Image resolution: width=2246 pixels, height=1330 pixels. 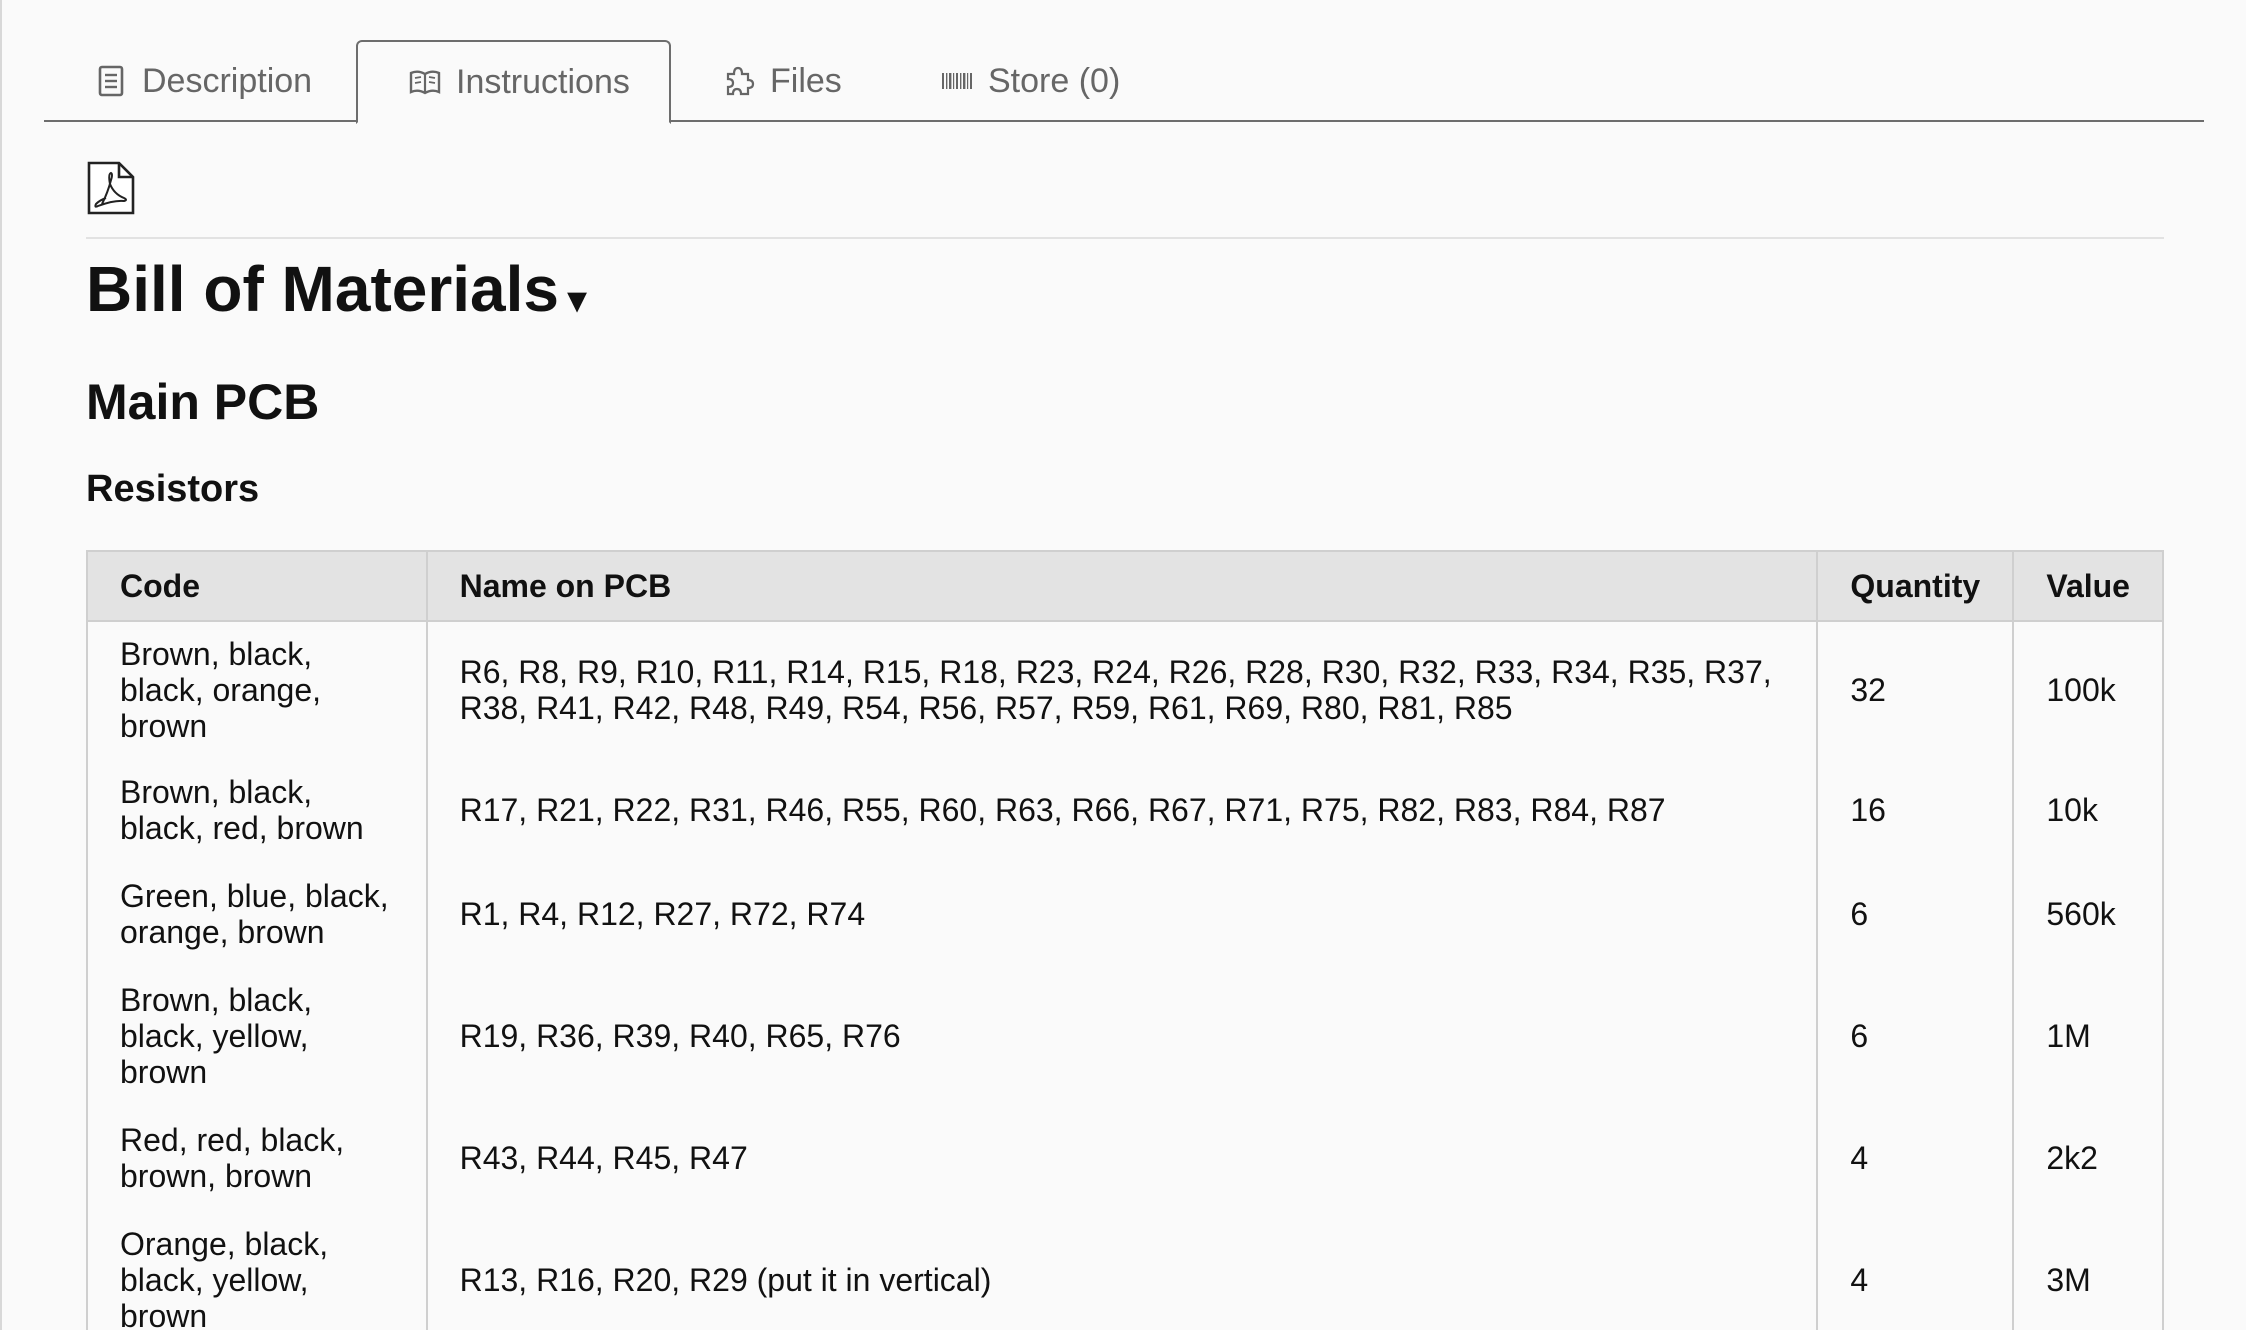 What do you see at coordinates (257, 914) in the screenshot?
I see `cell-code: Green, blue, black, orange, brown` at bounding box center [257, 914].